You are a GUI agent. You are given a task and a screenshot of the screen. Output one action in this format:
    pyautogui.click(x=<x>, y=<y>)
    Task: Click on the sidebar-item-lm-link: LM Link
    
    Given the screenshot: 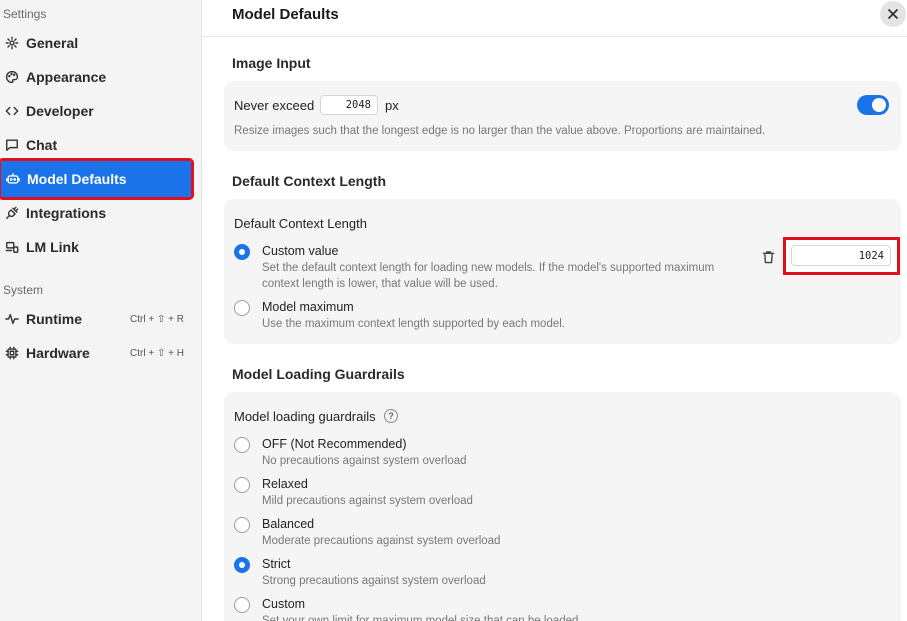 What is the action you would take?
    pyautogui.click(x=96, y=247)
    